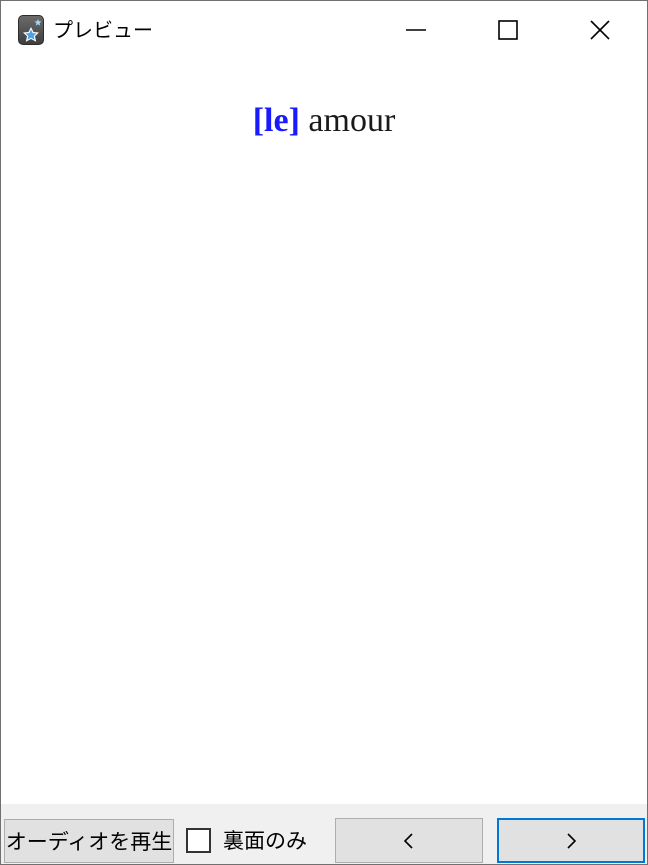 Image resolution: width=648 pixels, height=865 pixels. I want to click on chevron-right-icon, so click(572, 840).